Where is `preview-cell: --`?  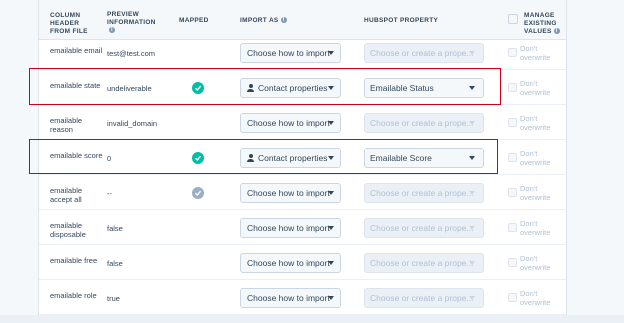 preview-cell: -- is located at coordinates (109, 193).